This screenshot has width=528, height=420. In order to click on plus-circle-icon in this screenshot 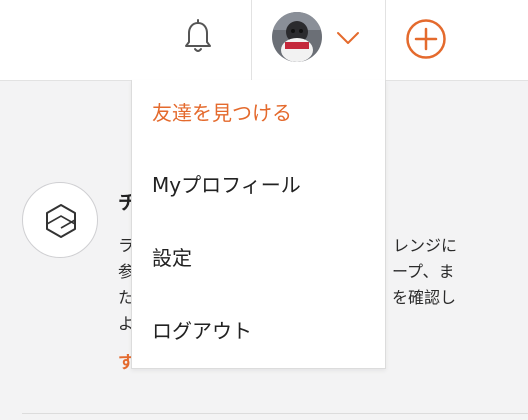, I will do `click(426, 39)`.